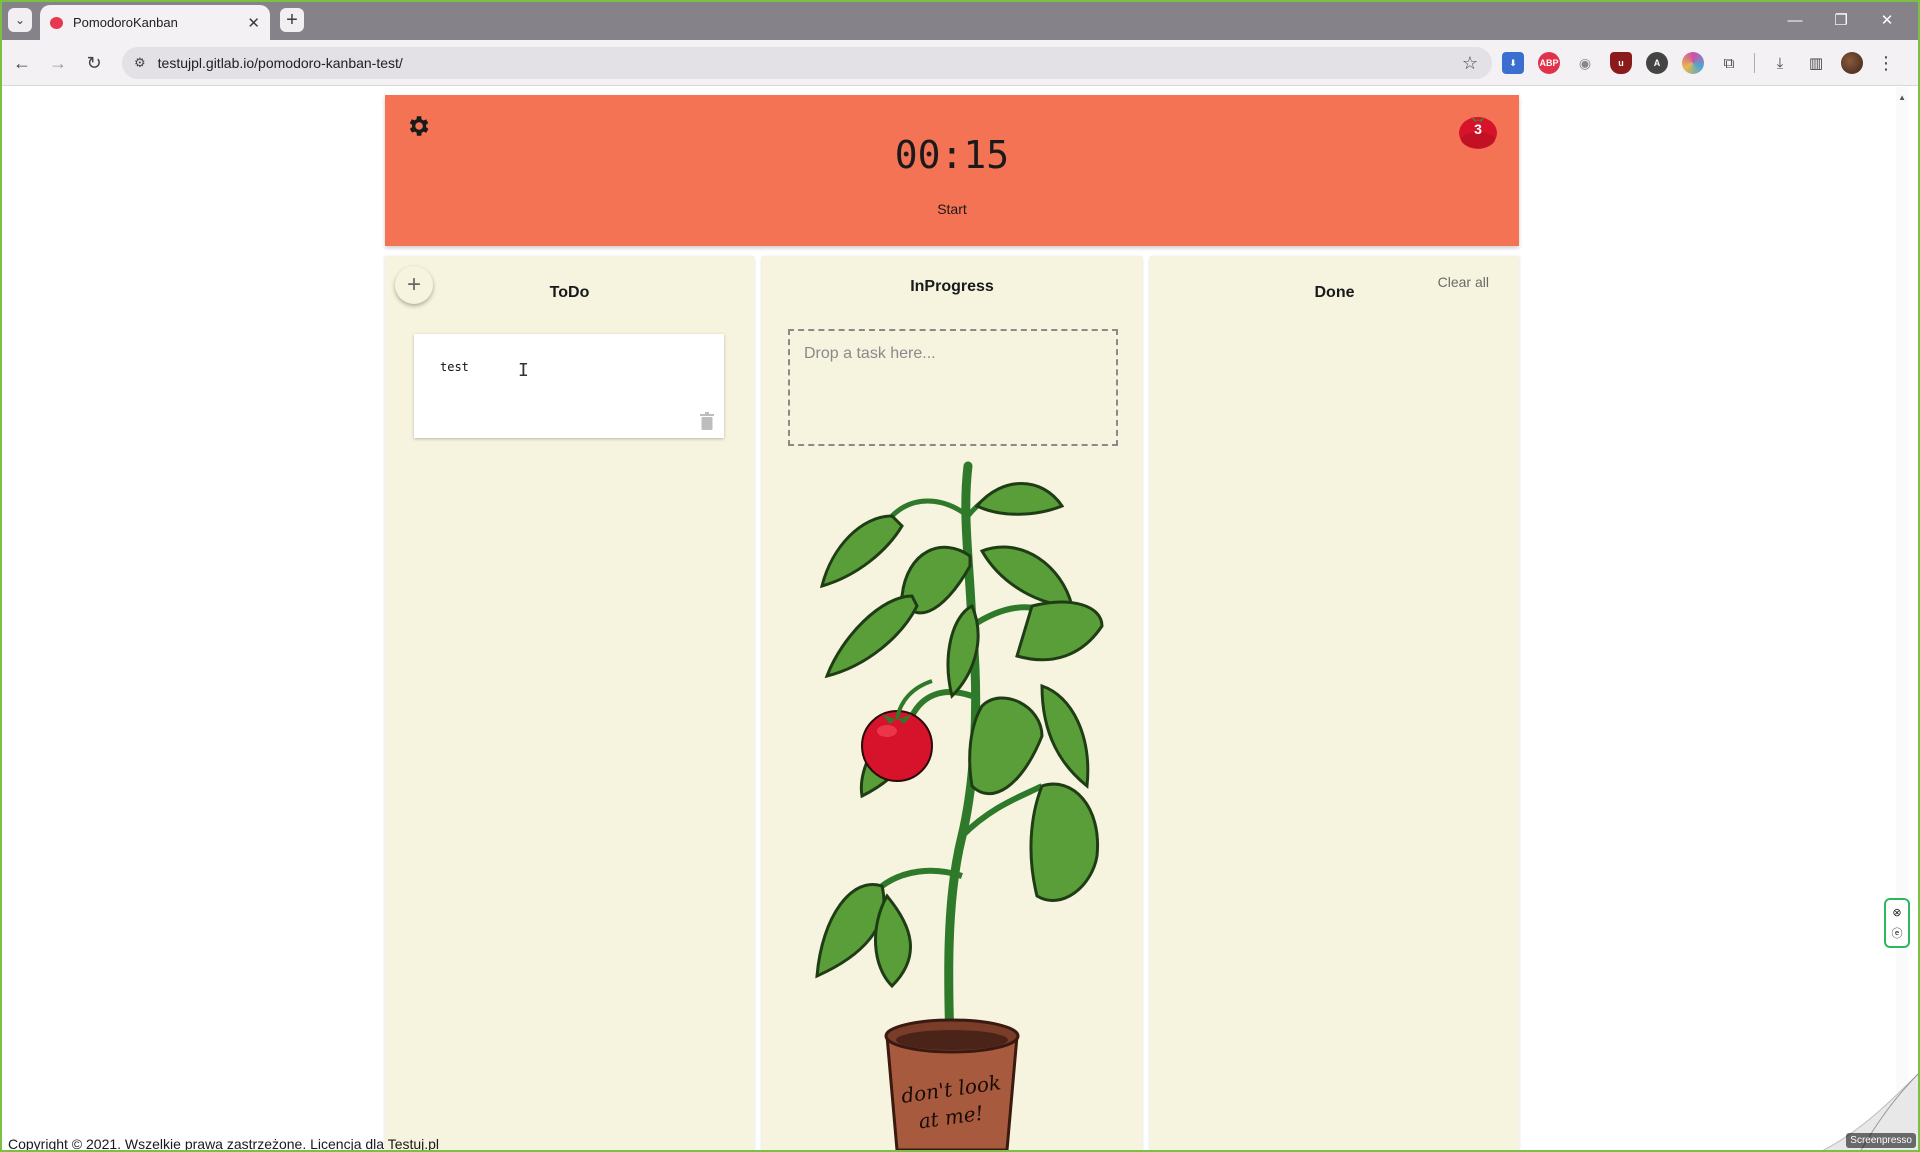  I want to click on tab-strip: ⌄ PomodoroKanban ✕ + — ❐ ✕, so click(960, 20).